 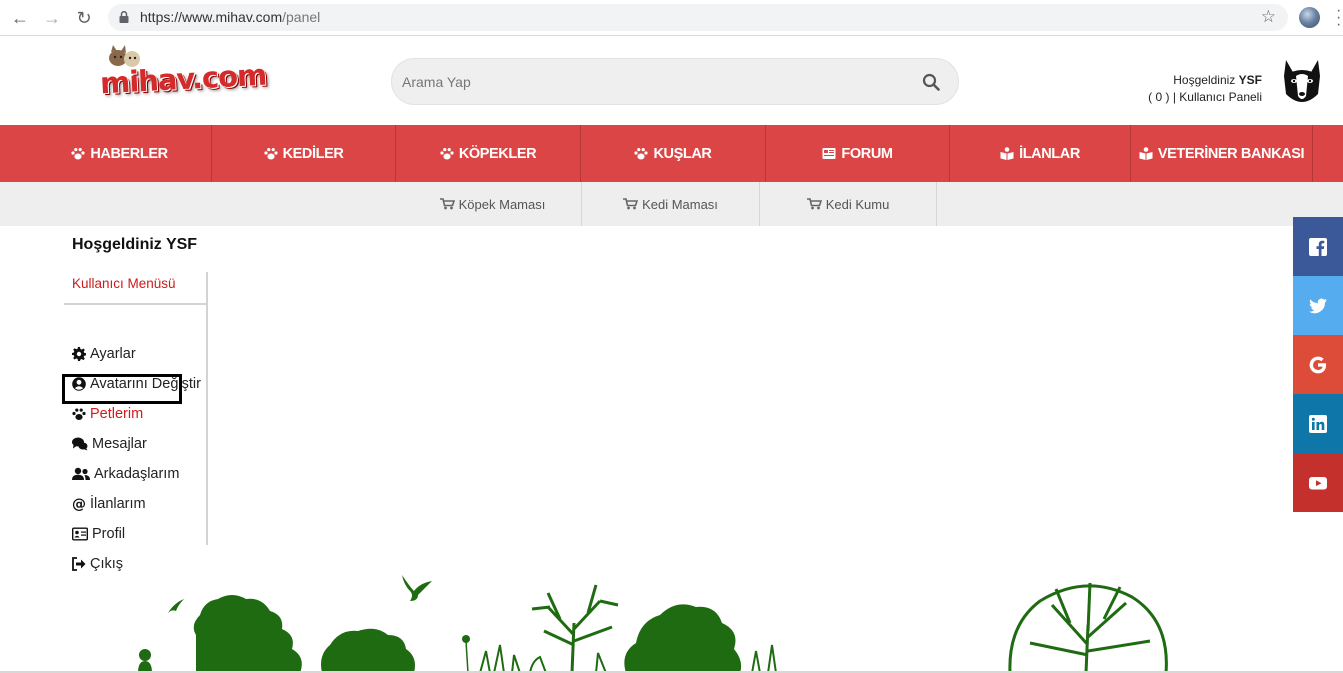 I want to click on message-count: ( 0 ), so click(x=1158, y=97).